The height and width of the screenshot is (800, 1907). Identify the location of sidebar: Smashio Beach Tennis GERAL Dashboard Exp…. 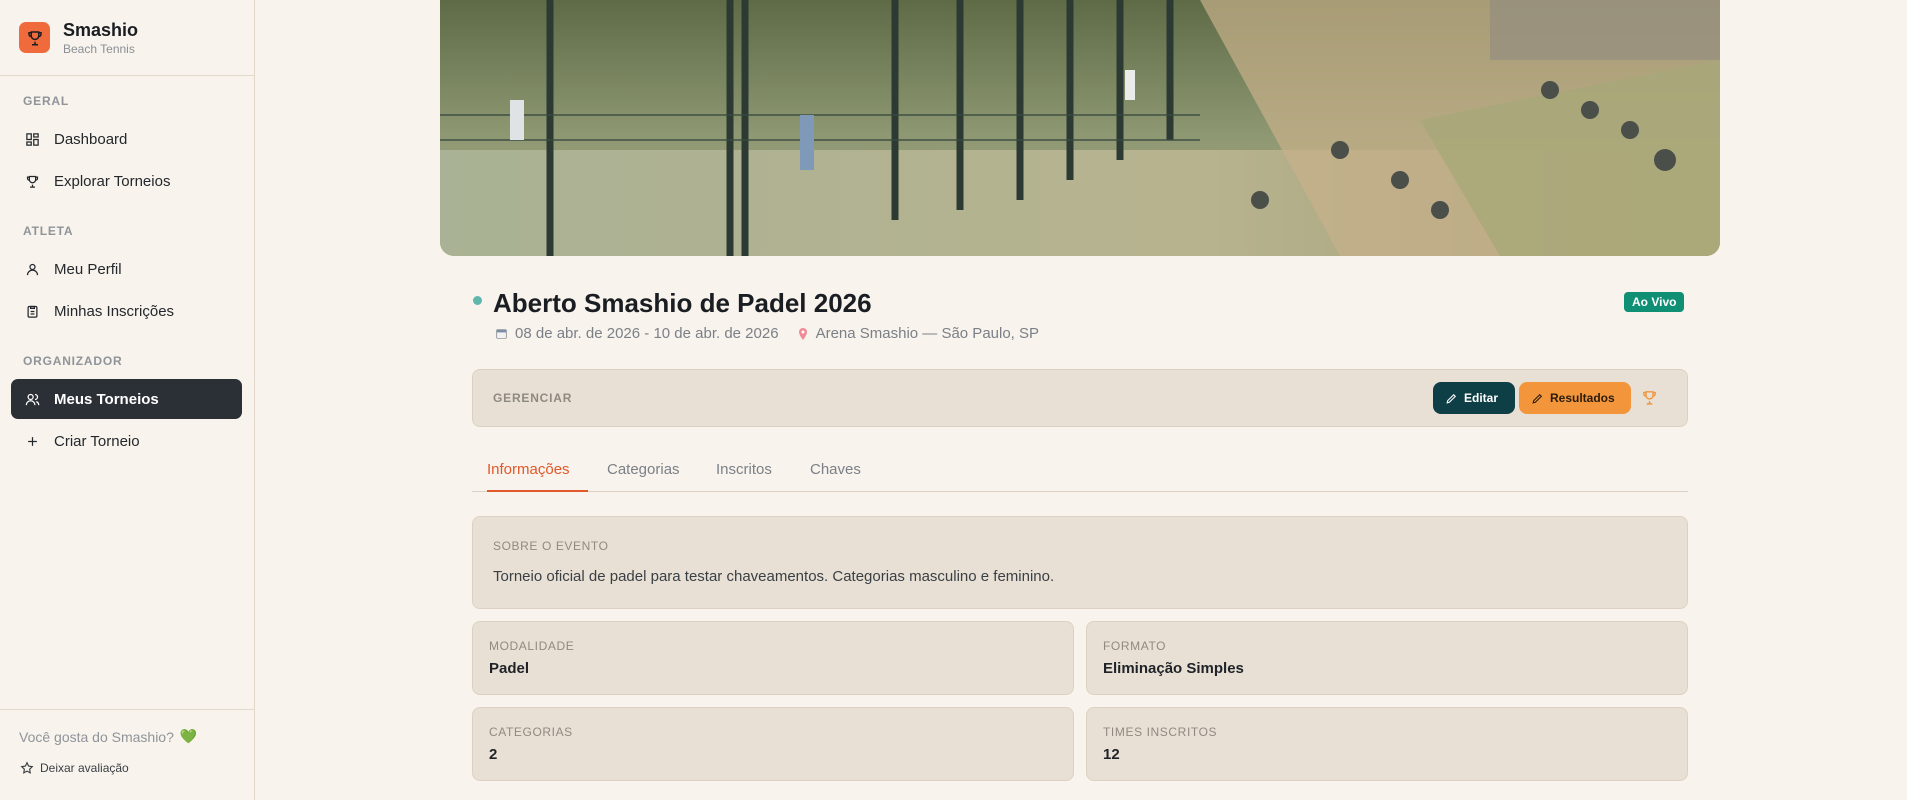
(127, 400).